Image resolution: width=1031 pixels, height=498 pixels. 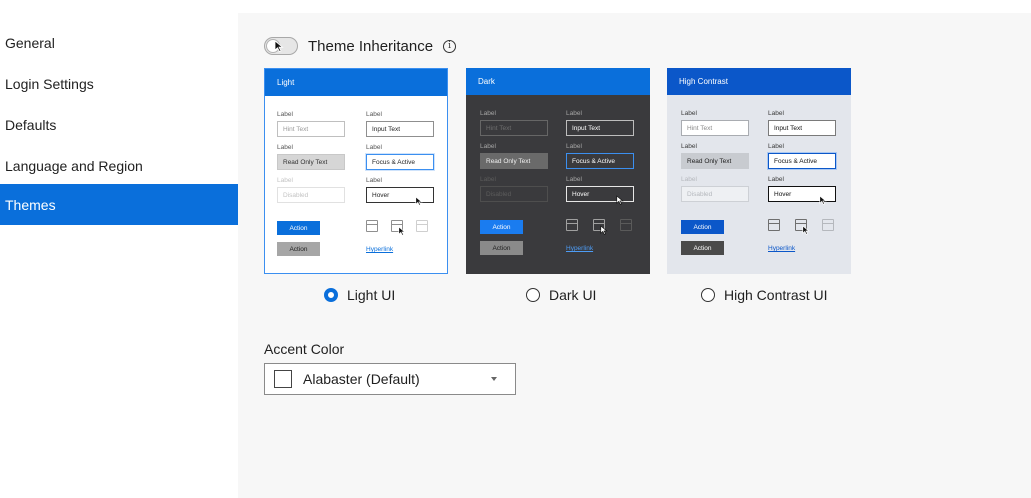 What do you see at coordinates (533, 295) in the screenshot?
I see `radio-button-dark` at bounding box center [533, 295].